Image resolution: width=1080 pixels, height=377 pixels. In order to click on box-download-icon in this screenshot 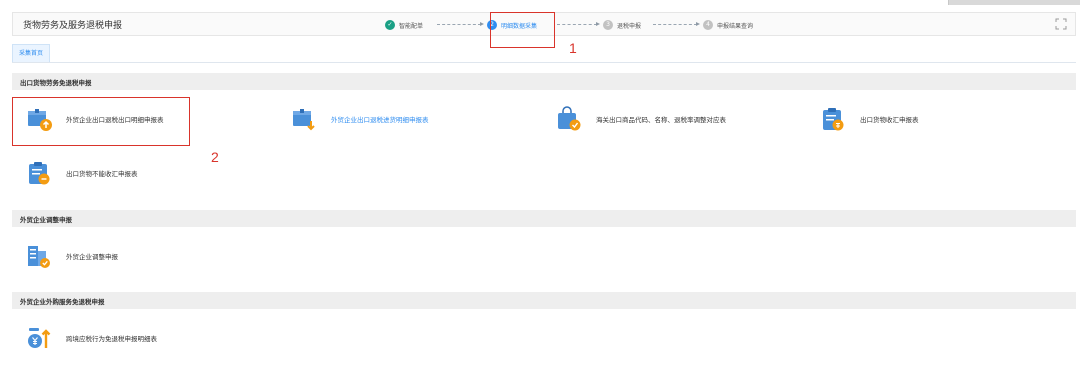, I will do `click(304, 120)`.